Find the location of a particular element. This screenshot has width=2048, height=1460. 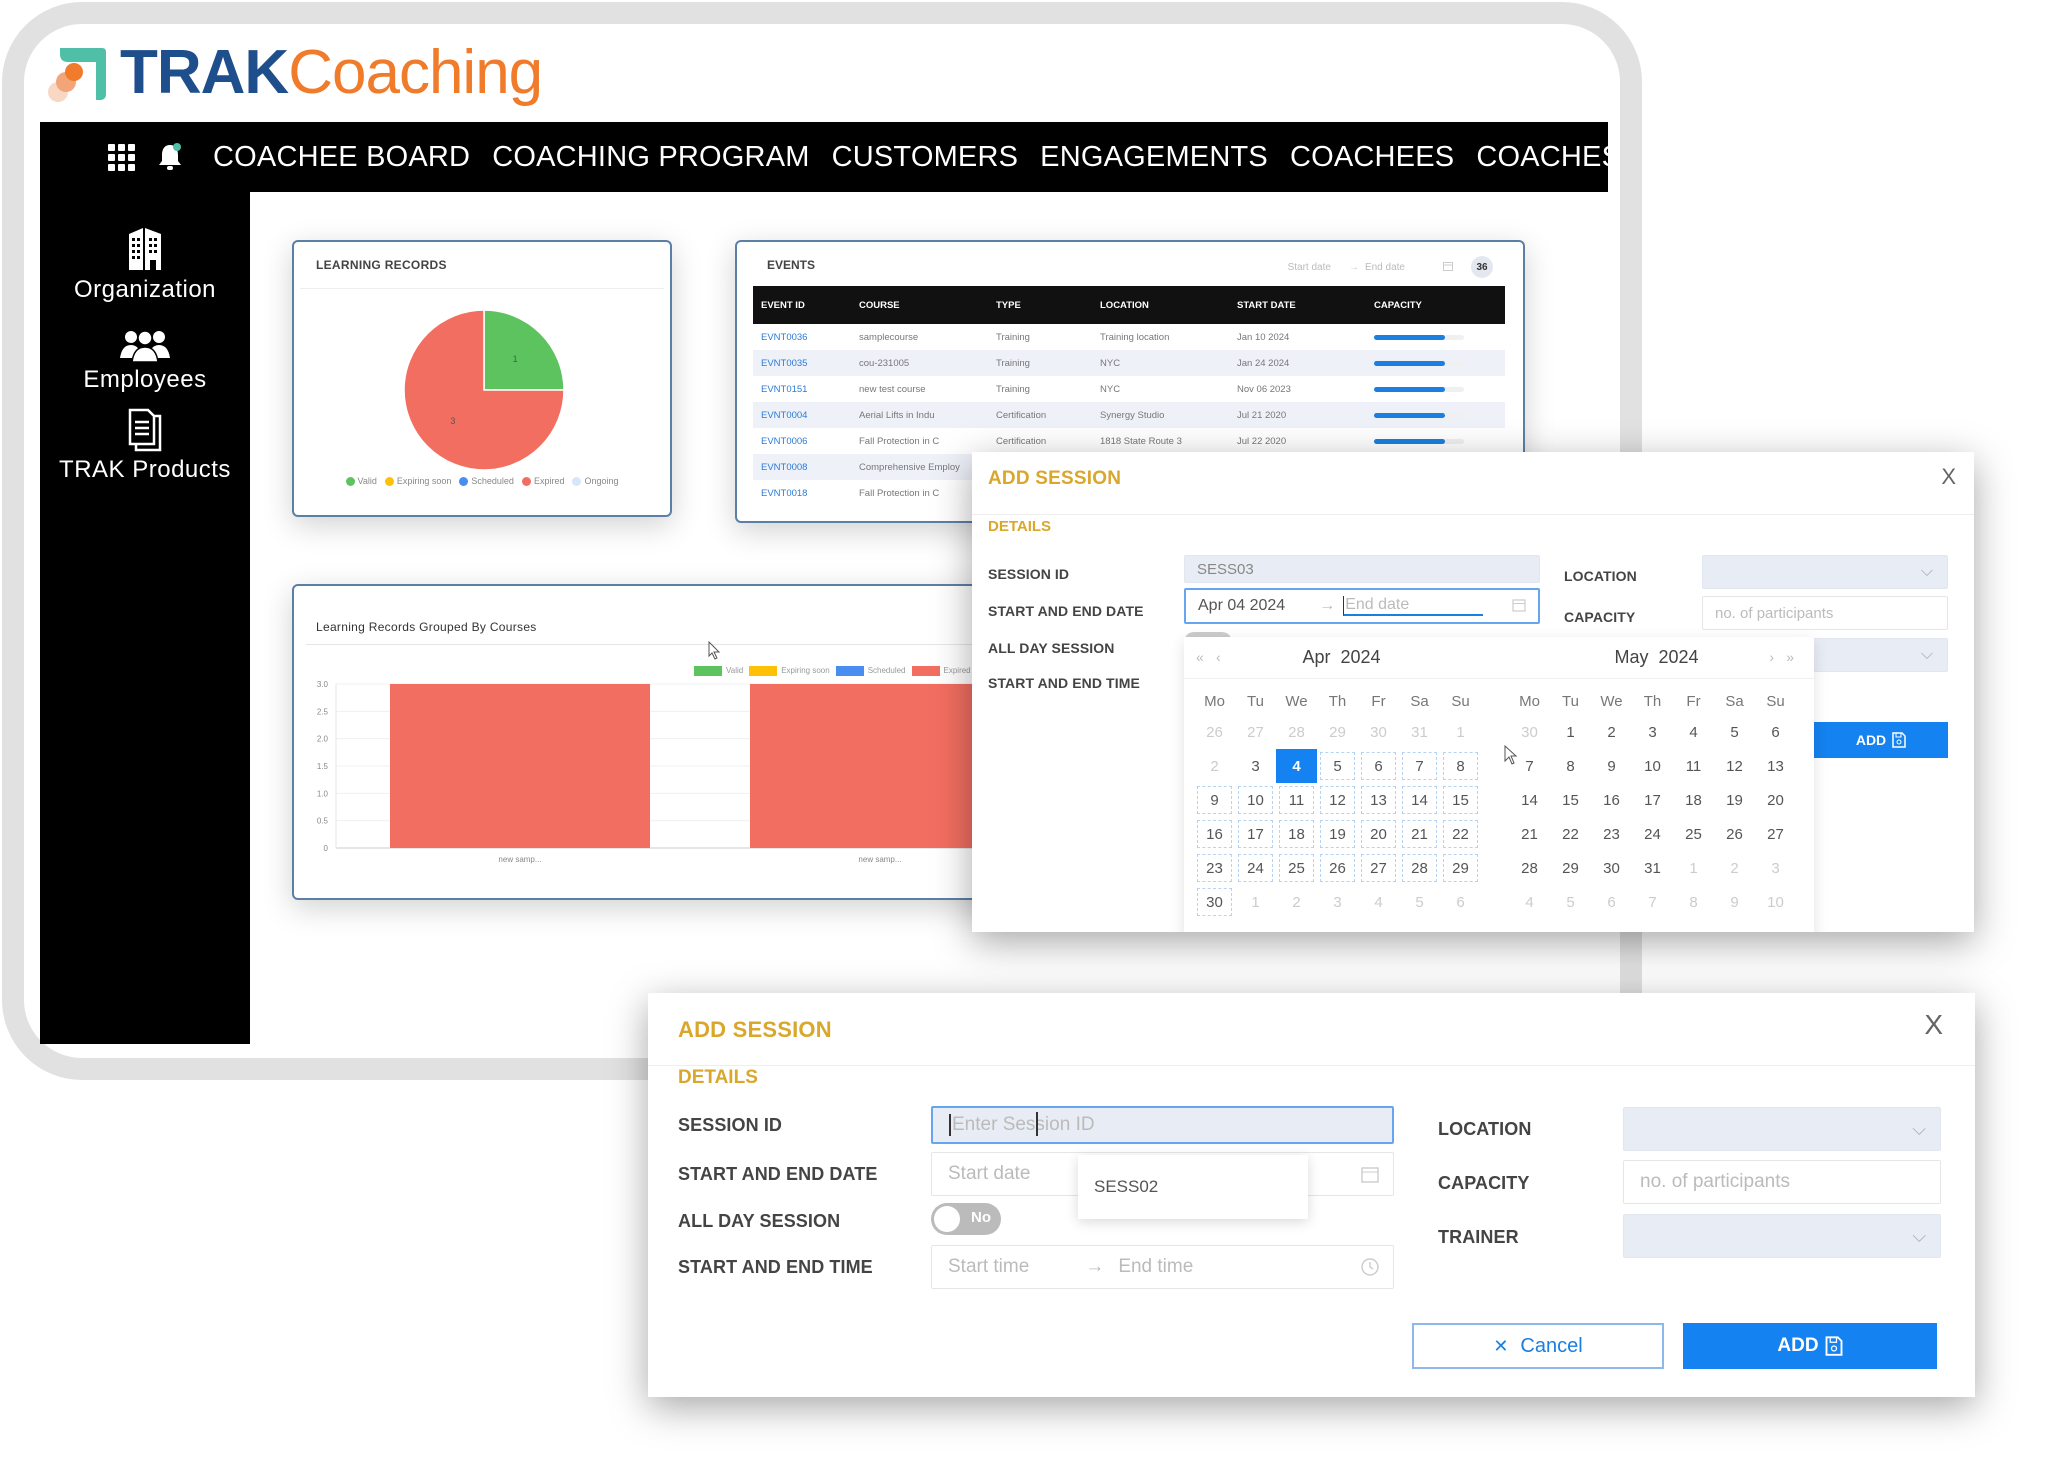

nav-coachees: COACHEES is located at coordinates (1372, 157).